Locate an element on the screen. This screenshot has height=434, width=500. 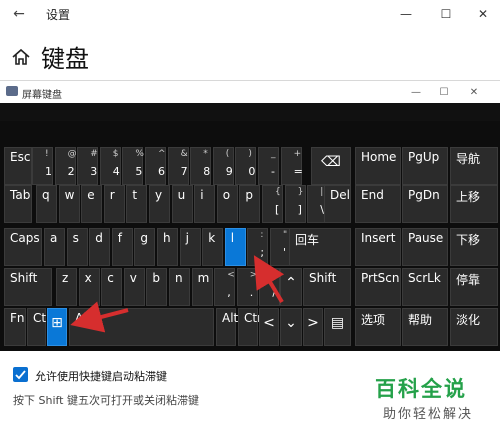
key-lshift: Shift is located at coordinates (28, 287).